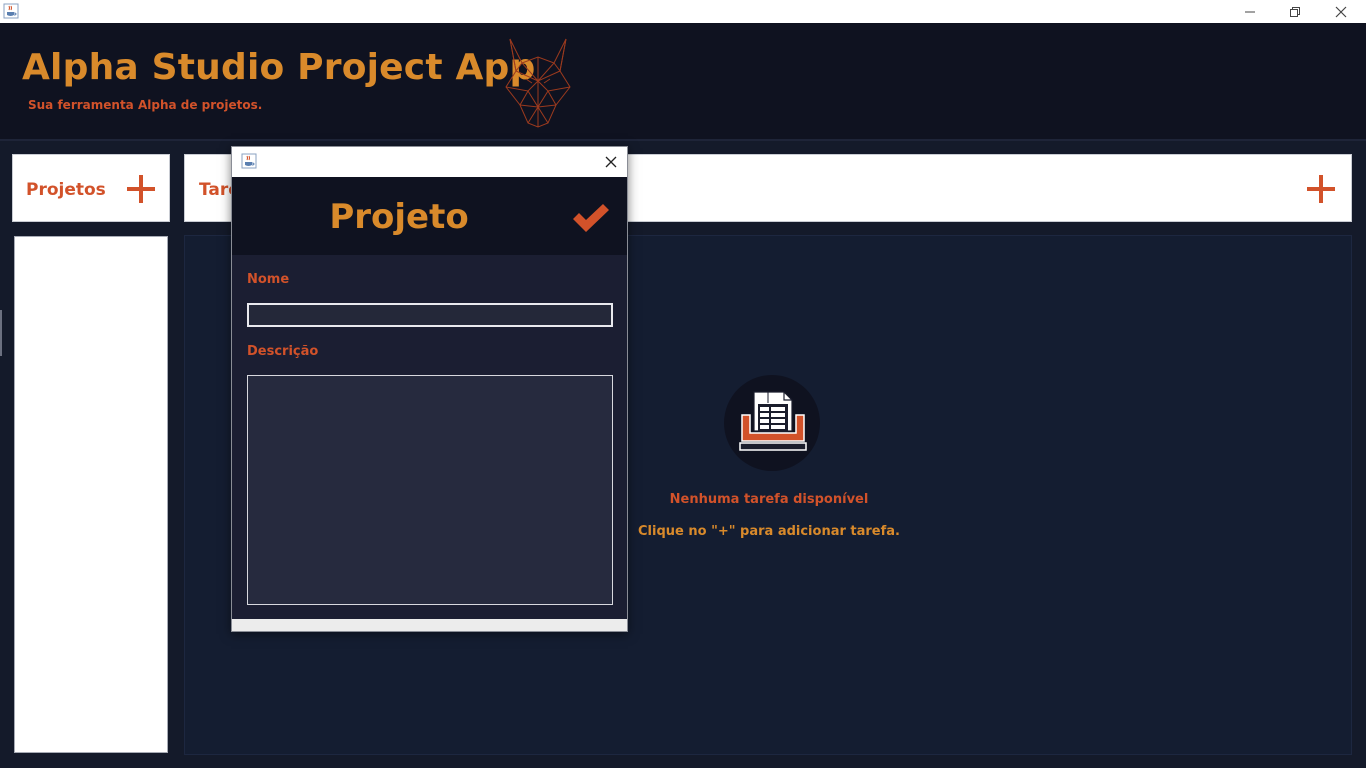 This screenshot has height=768, width=1366. I want to click on name-input, so click(430, 315).